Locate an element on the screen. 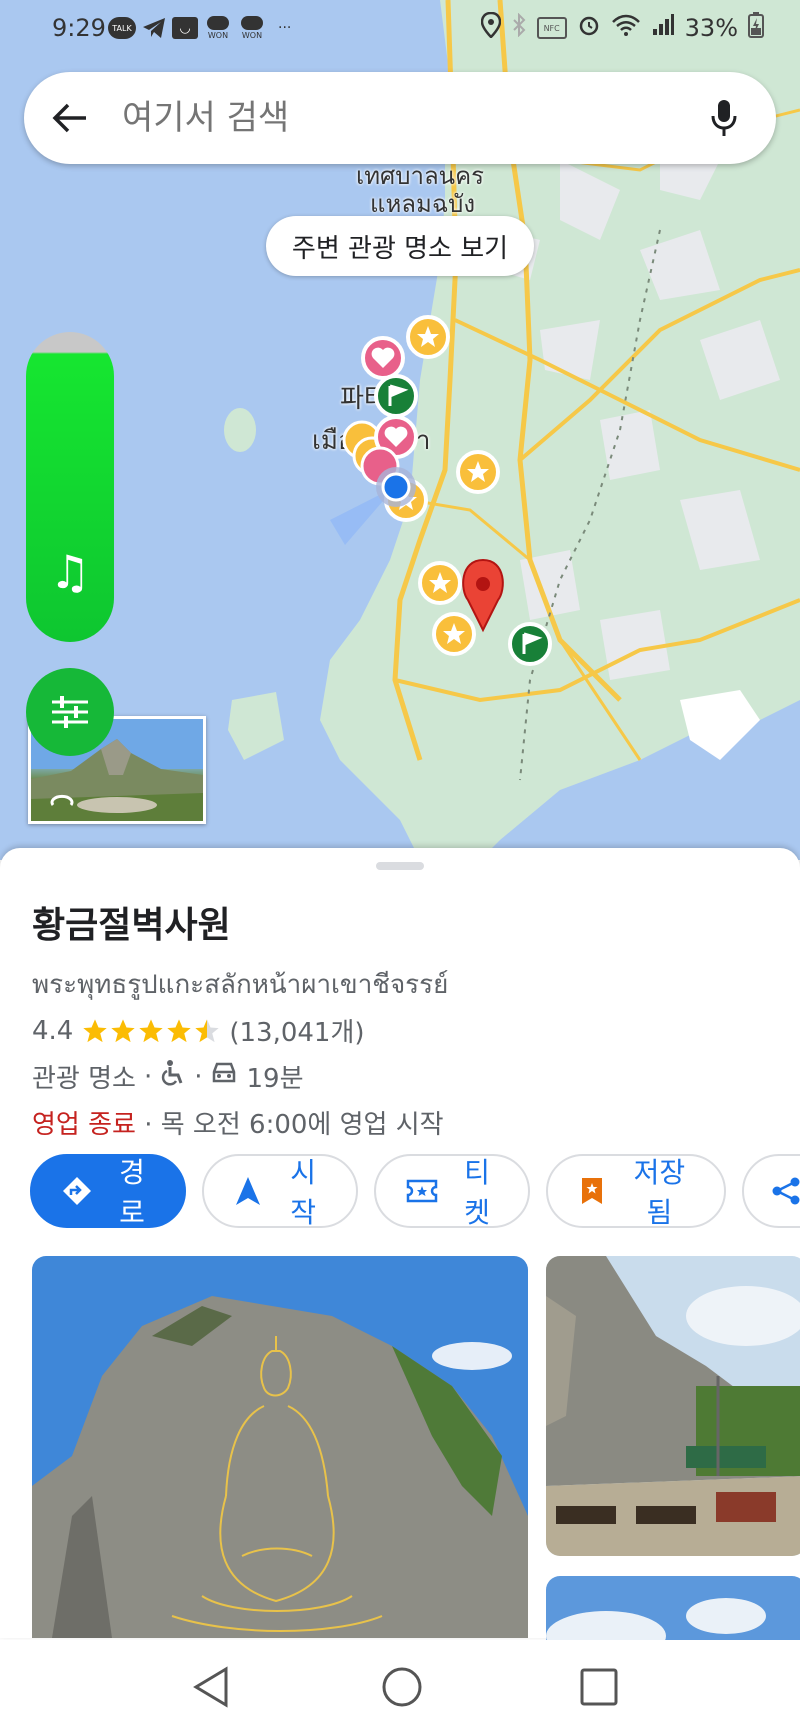 The image size is (800, 1733). system-status-icons: NFC 33% is located at coordinates (622, 27).